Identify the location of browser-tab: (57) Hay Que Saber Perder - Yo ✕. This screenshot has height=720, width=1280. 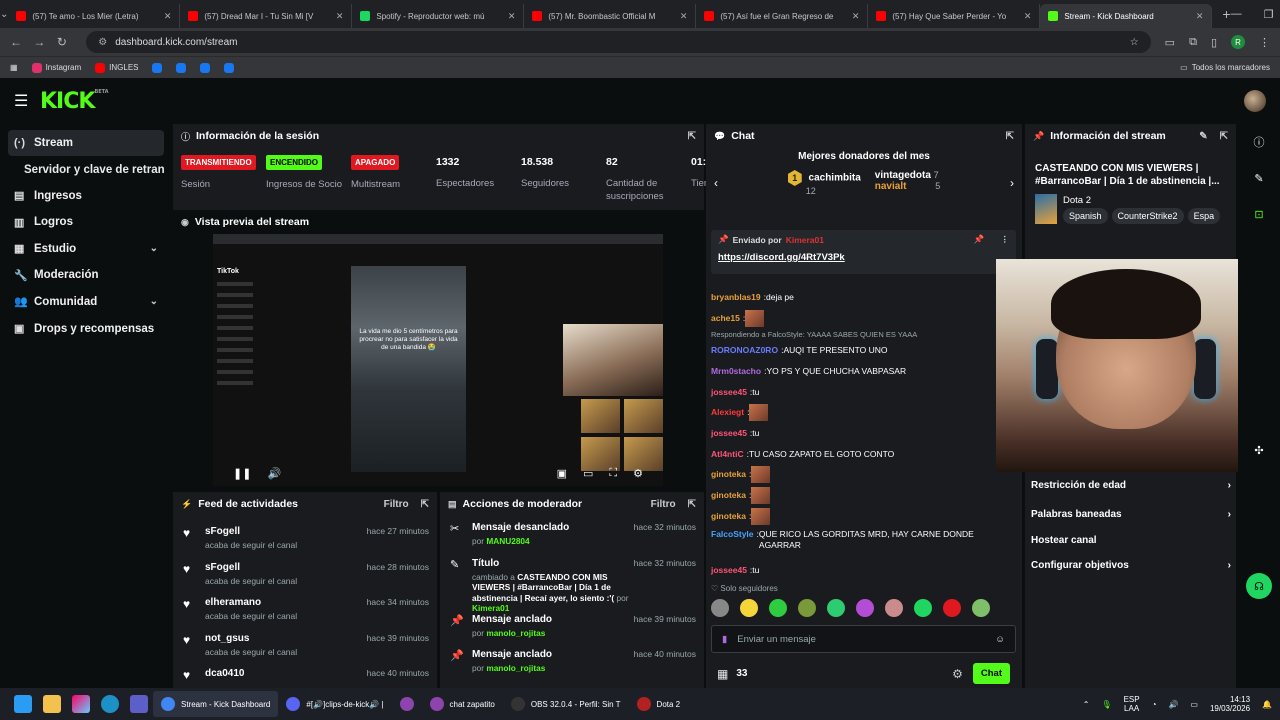
(954, 16).